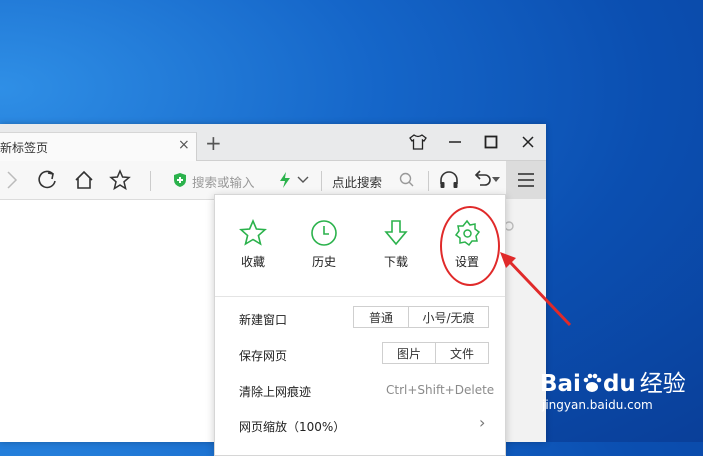 Image resolution: width=703 pixels, height=456 pixels. I want to click on menu-divider, so click(360, 296).